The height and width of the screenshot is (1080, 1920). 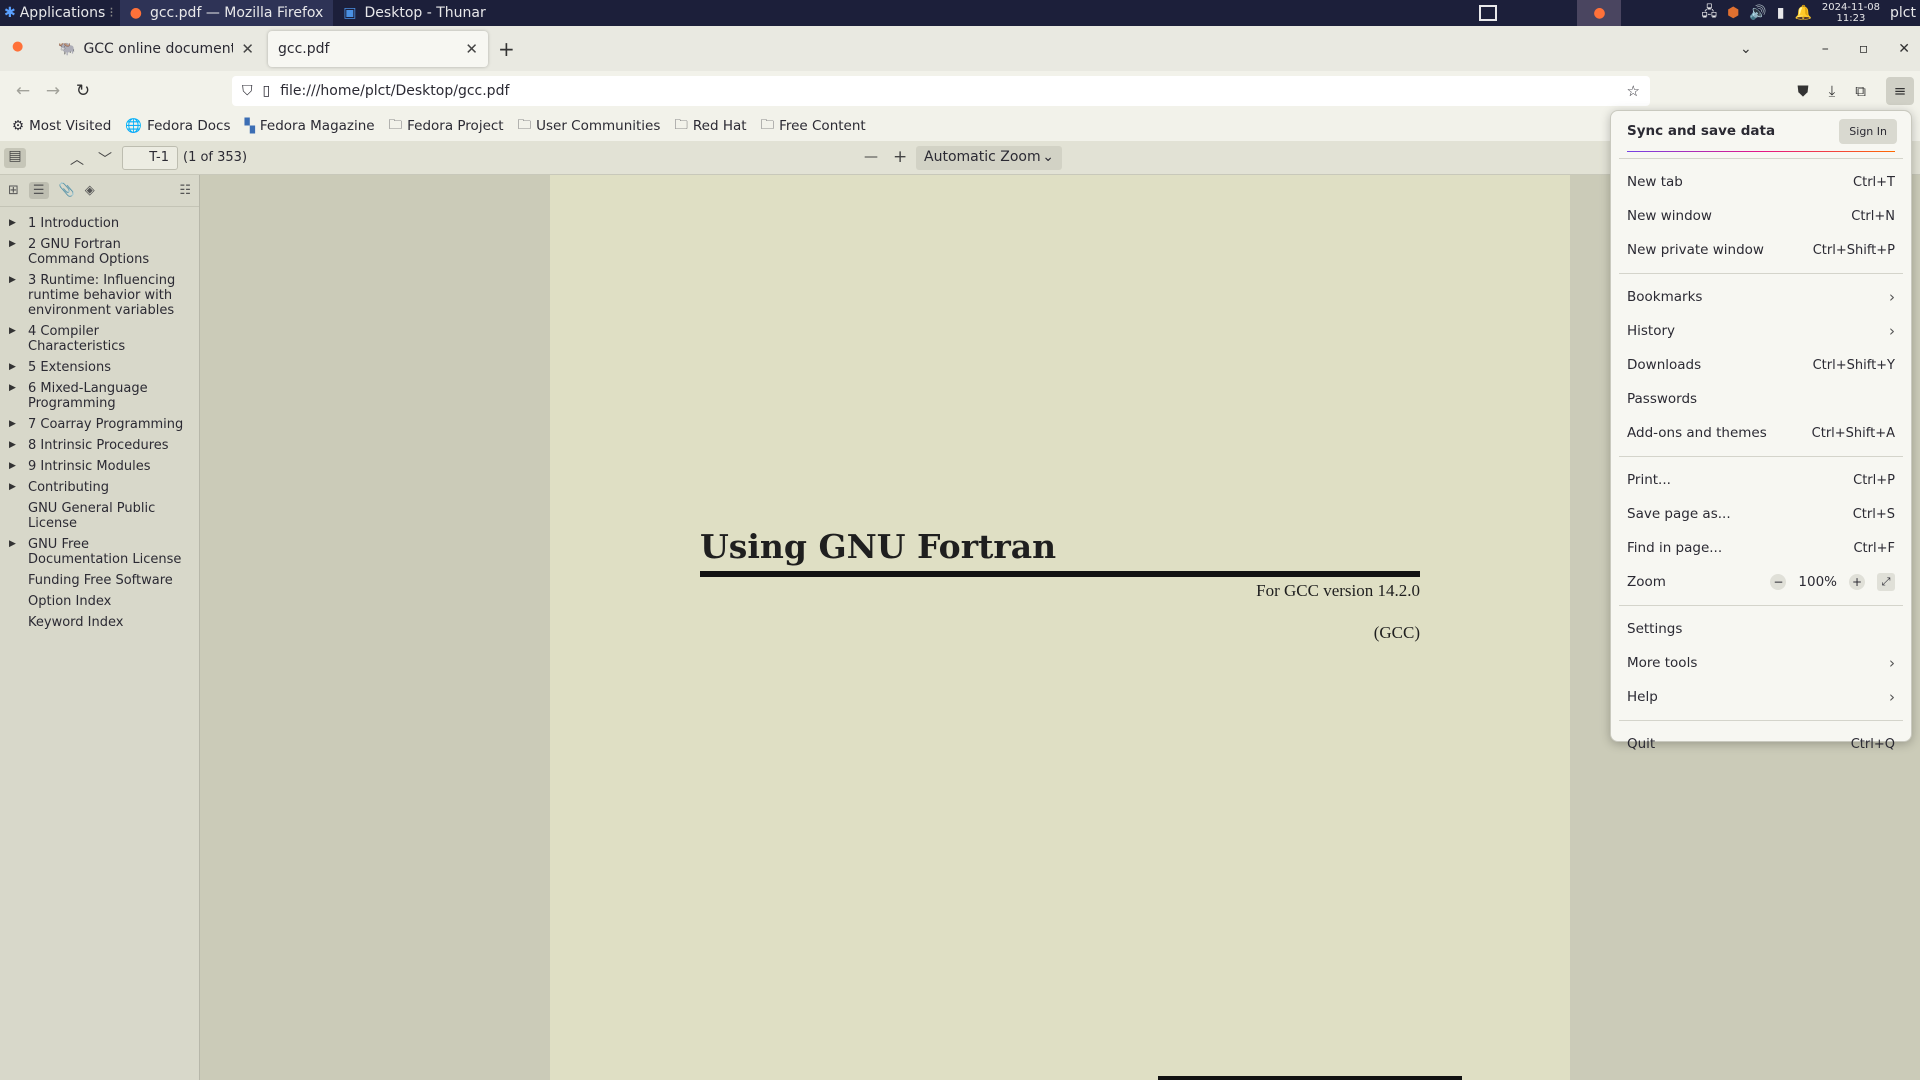 What do you see at coordinates (61, 126) in the screenshot?
I see `bookmark-most-visited: ⚙ Most Visited` at bounding box center [61, 126].